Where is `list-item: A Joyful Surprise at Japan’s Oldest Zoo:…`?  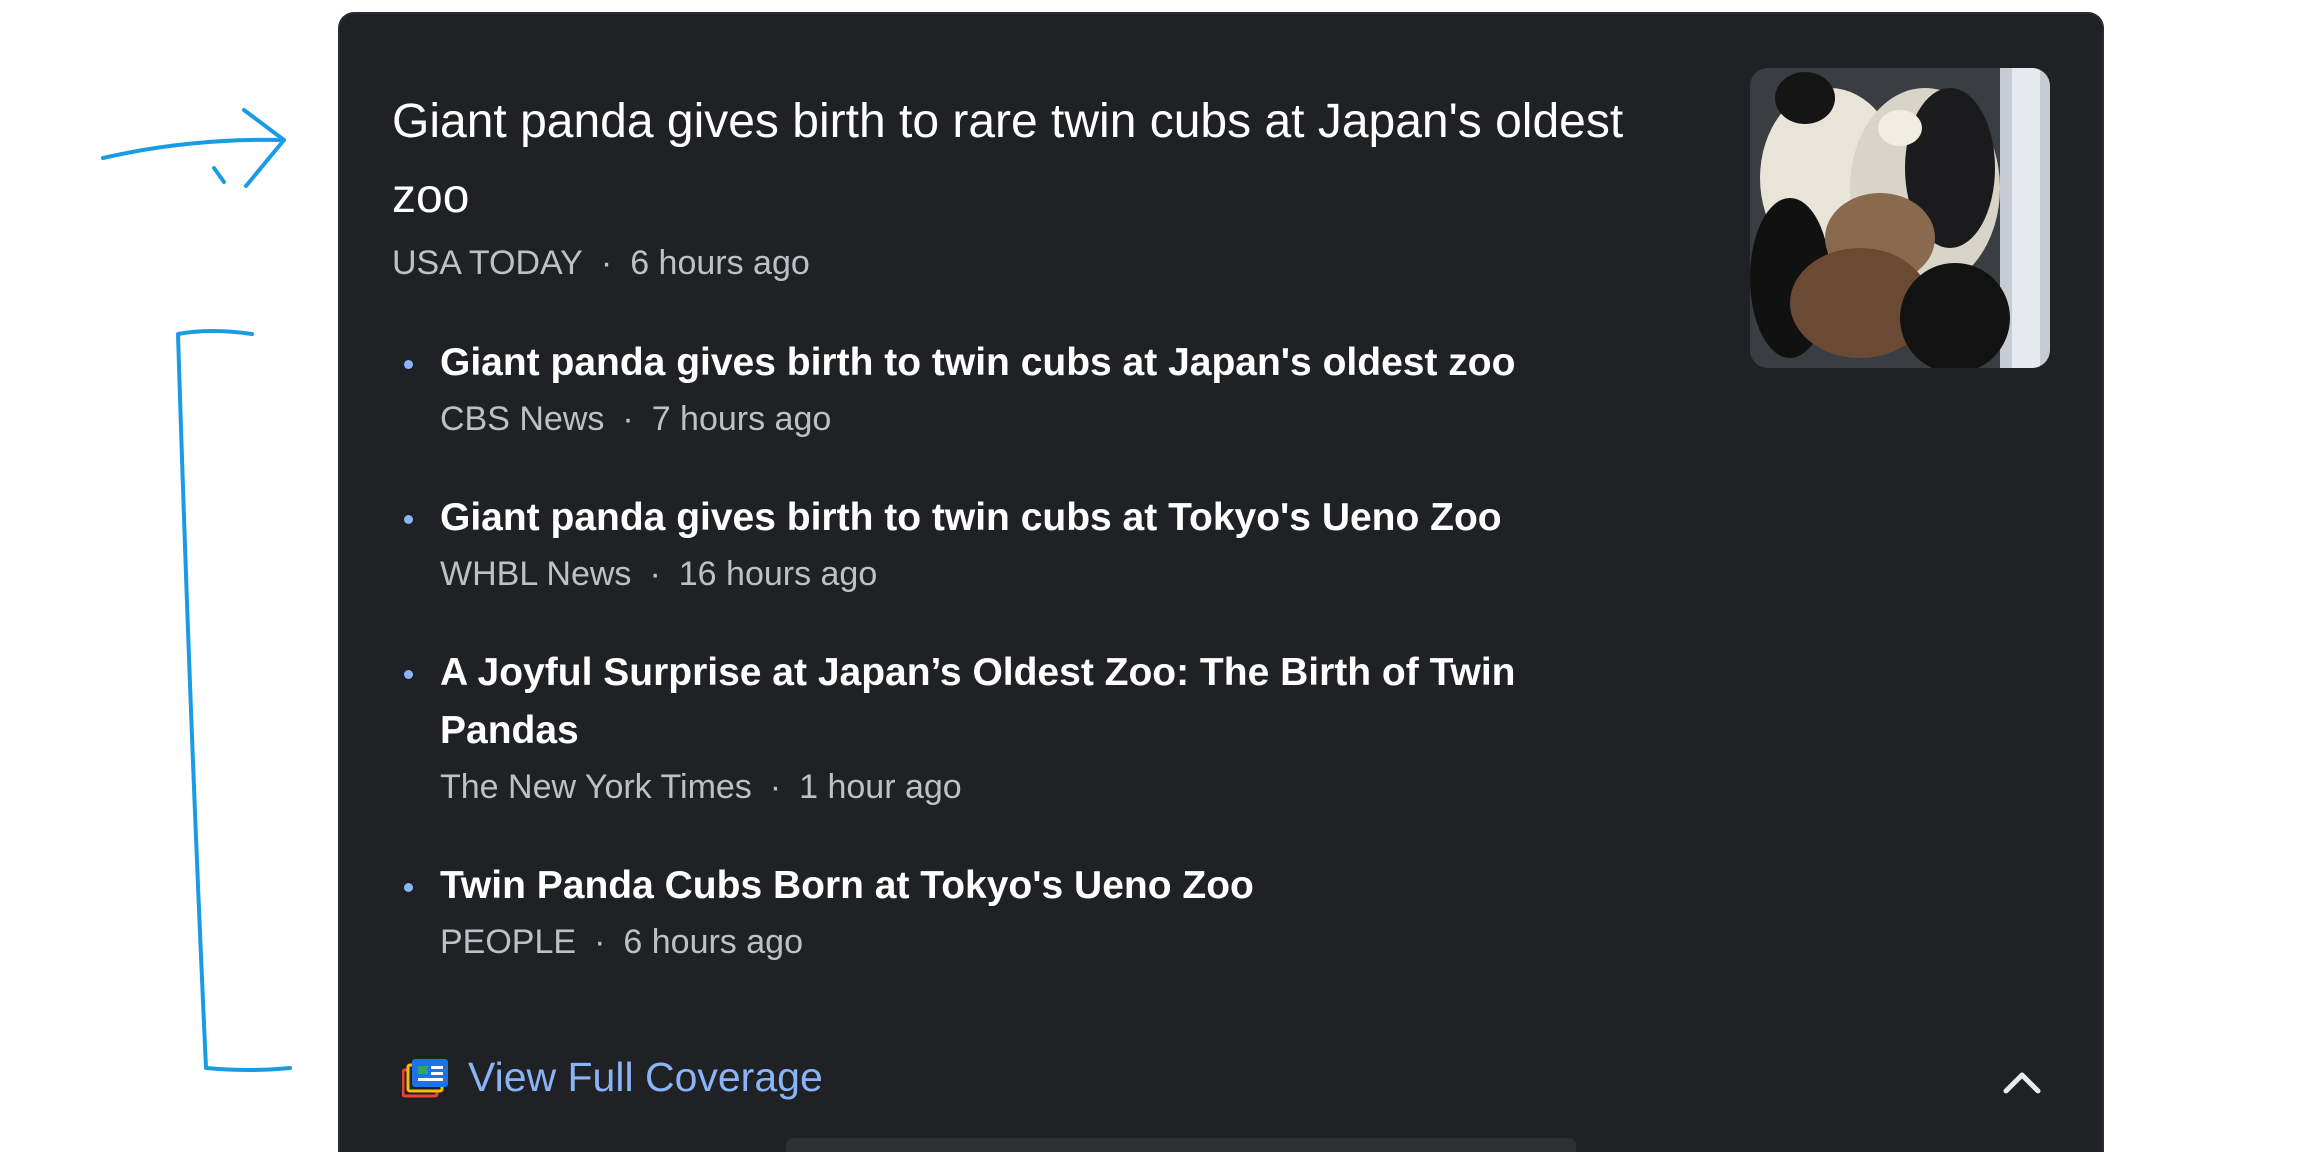
list-item: A Joyful Surprise at Japan’s Oldest Zoo:… is located at coordinates (1142, 725).